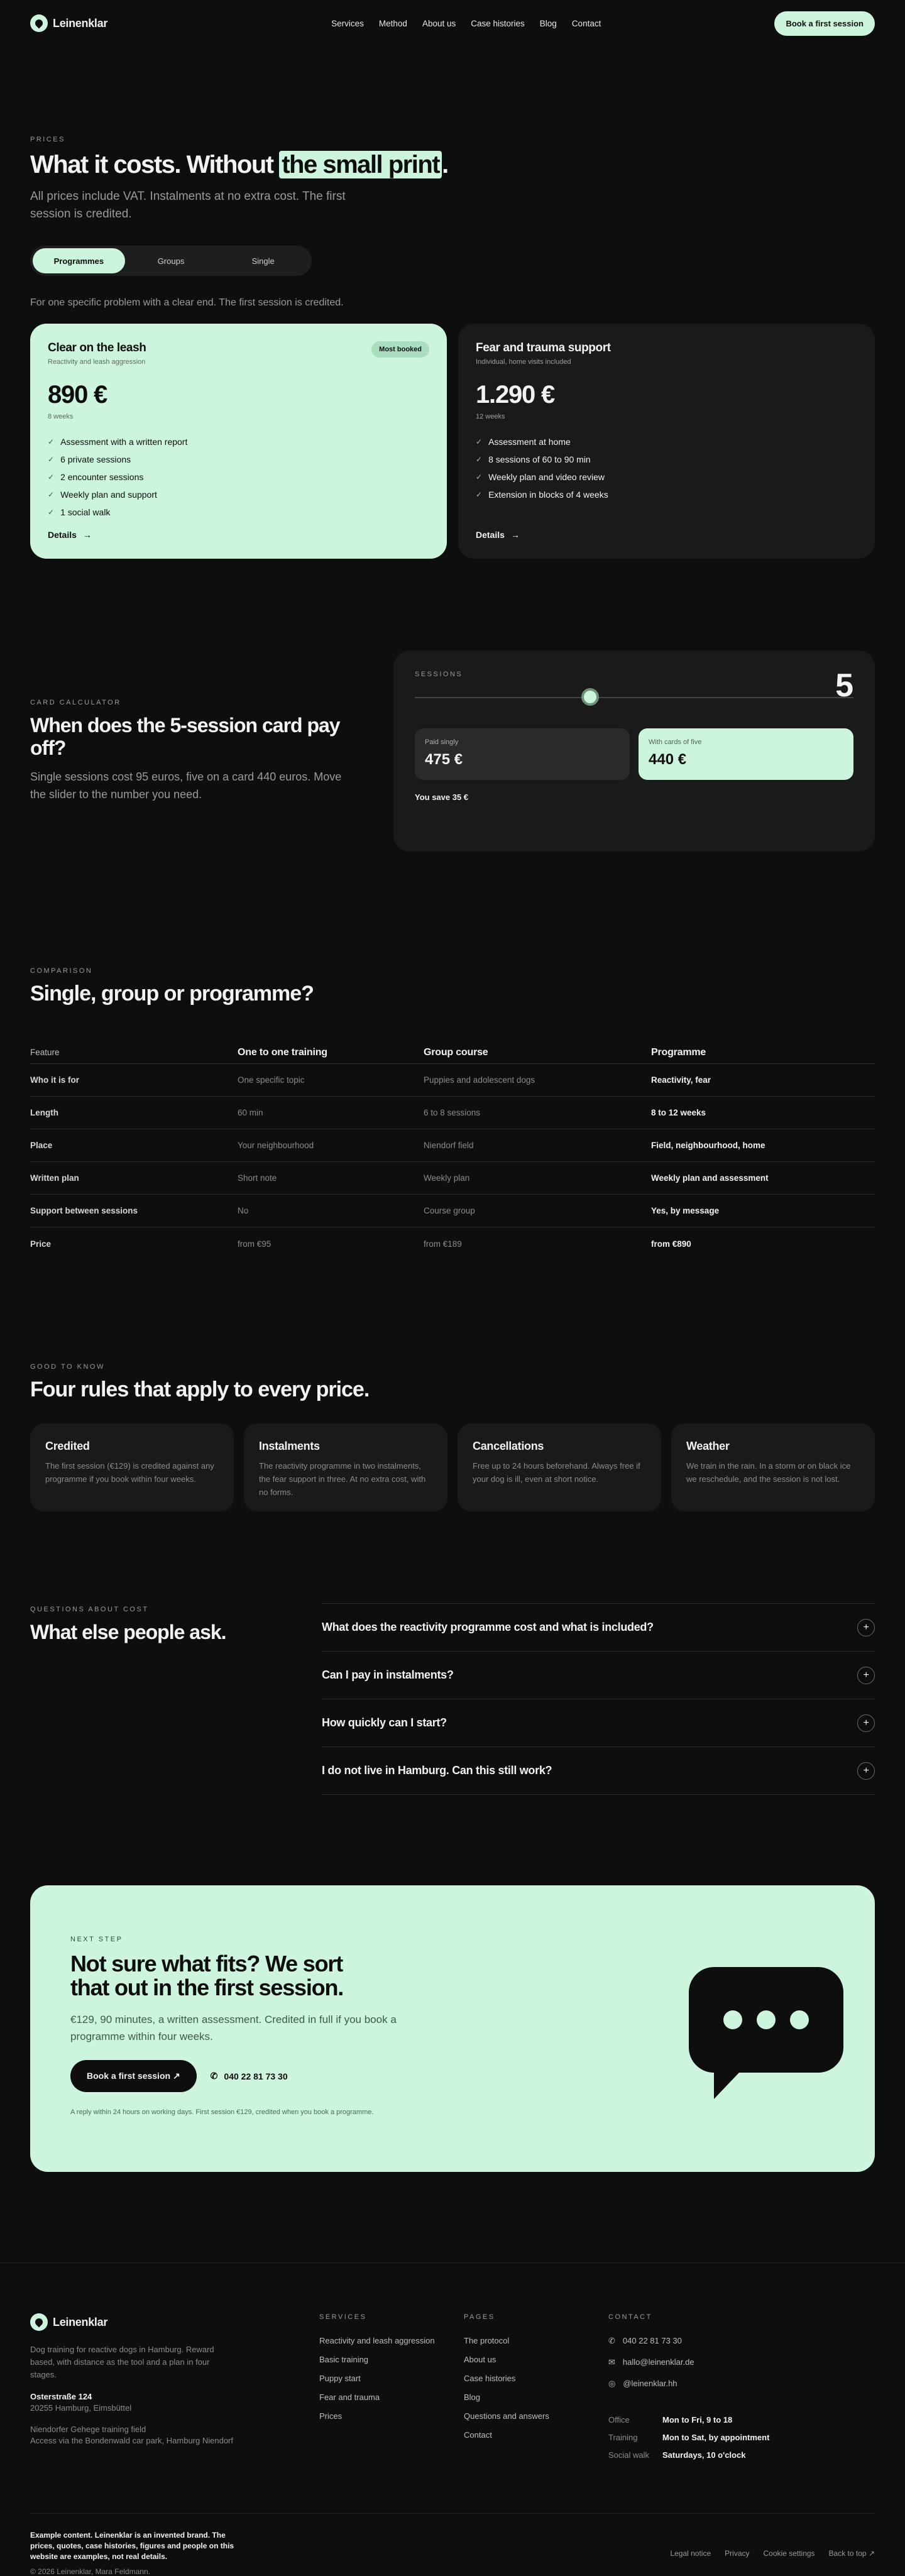 The image size is (905, 2576). I want to click on tab-programmes: Programmes, so click(79, 260).